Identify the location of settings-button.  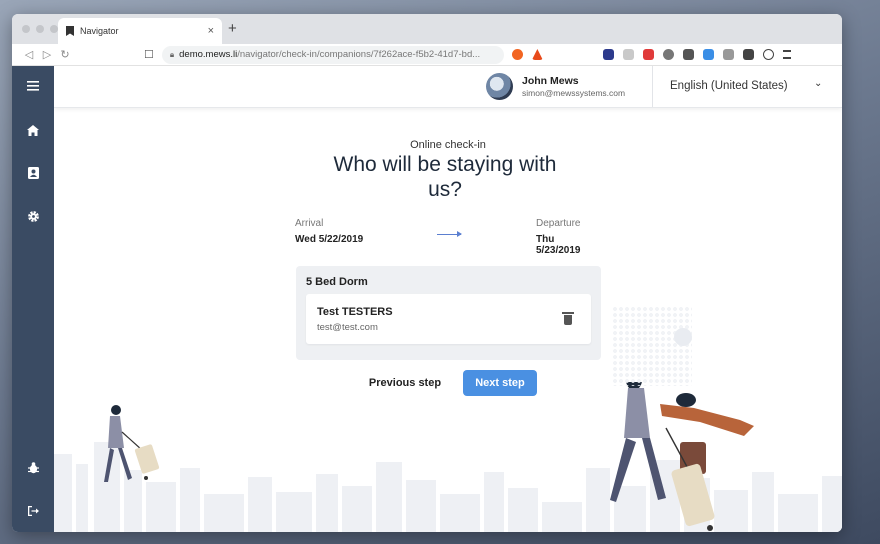
(33, 216).